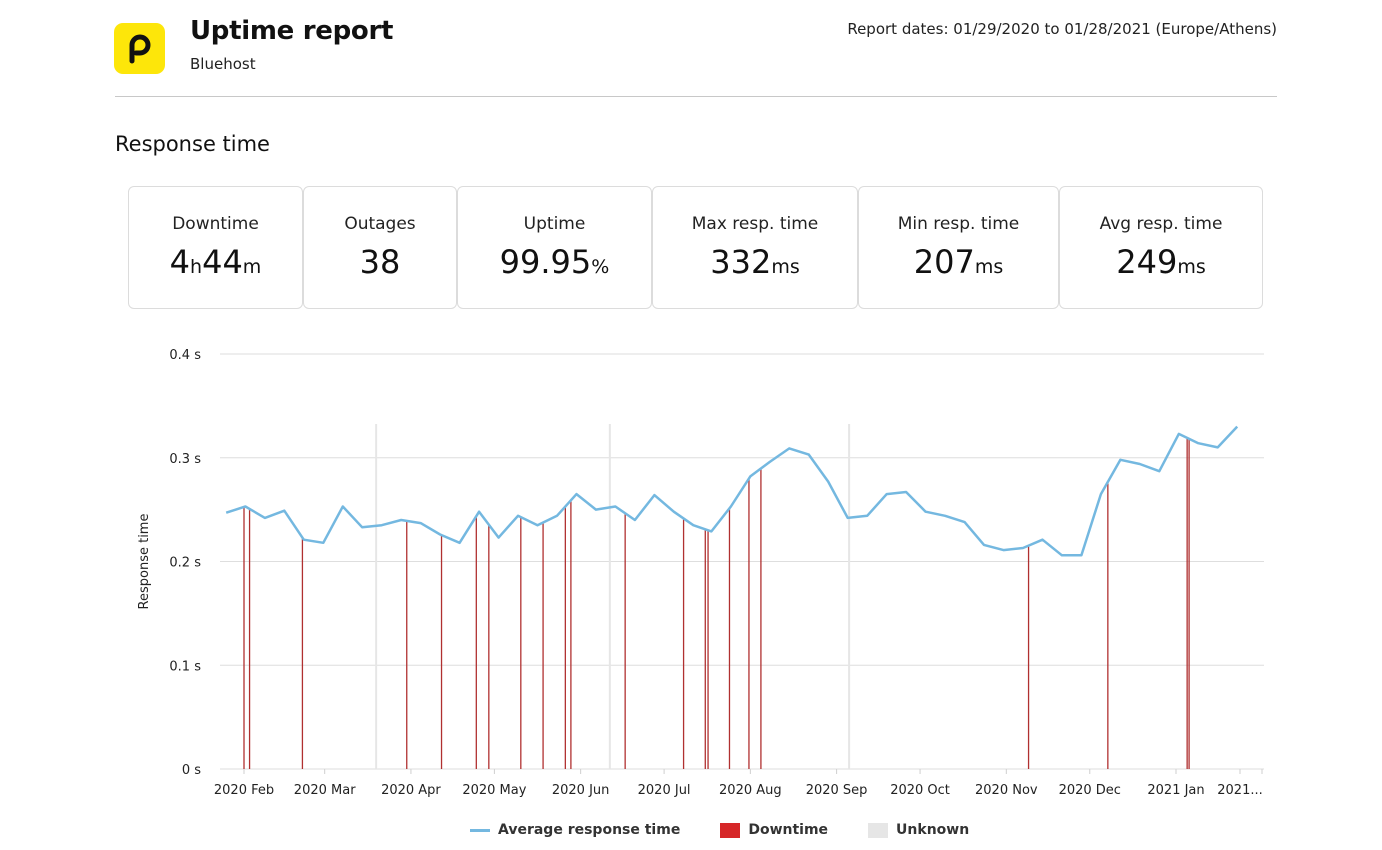 Image resolution: width=1382 pixels, height=850 pixels. What do you see at coordinates (222, 262) in the screenshot?
I see `stat-number: 44` at bounding box center [222, 262].